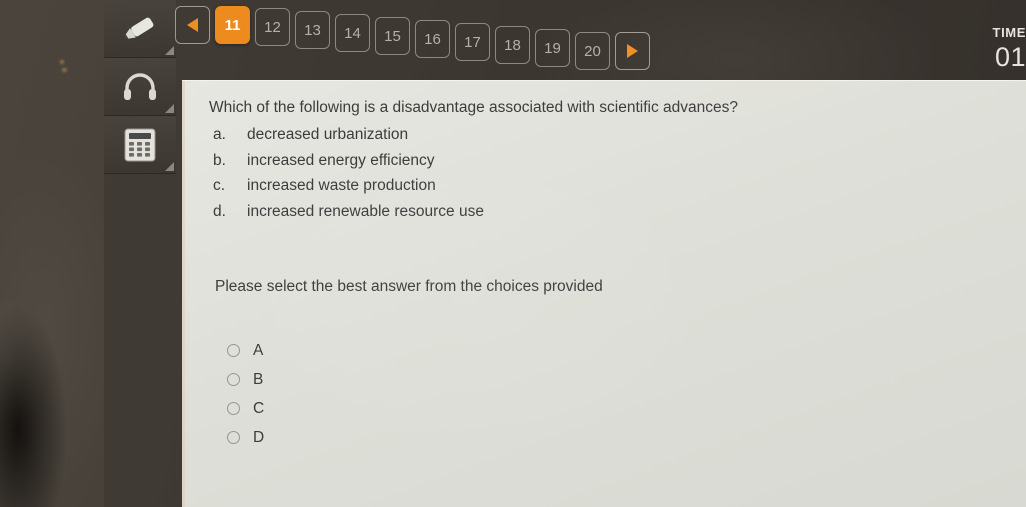 The image size is (1026, 507). What do you see at coordinates (233, 350) in the screenshot?
I see `radio-button-a` at bounding box center [233, 350].